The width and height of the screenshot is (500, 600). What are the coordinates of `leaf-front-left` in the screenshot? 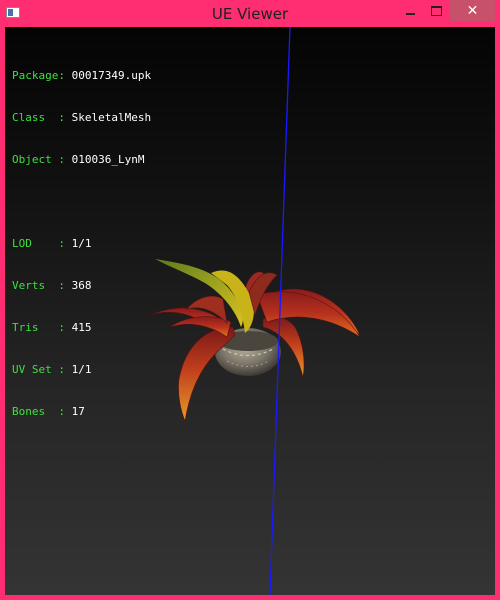 It's located at (207, 374).